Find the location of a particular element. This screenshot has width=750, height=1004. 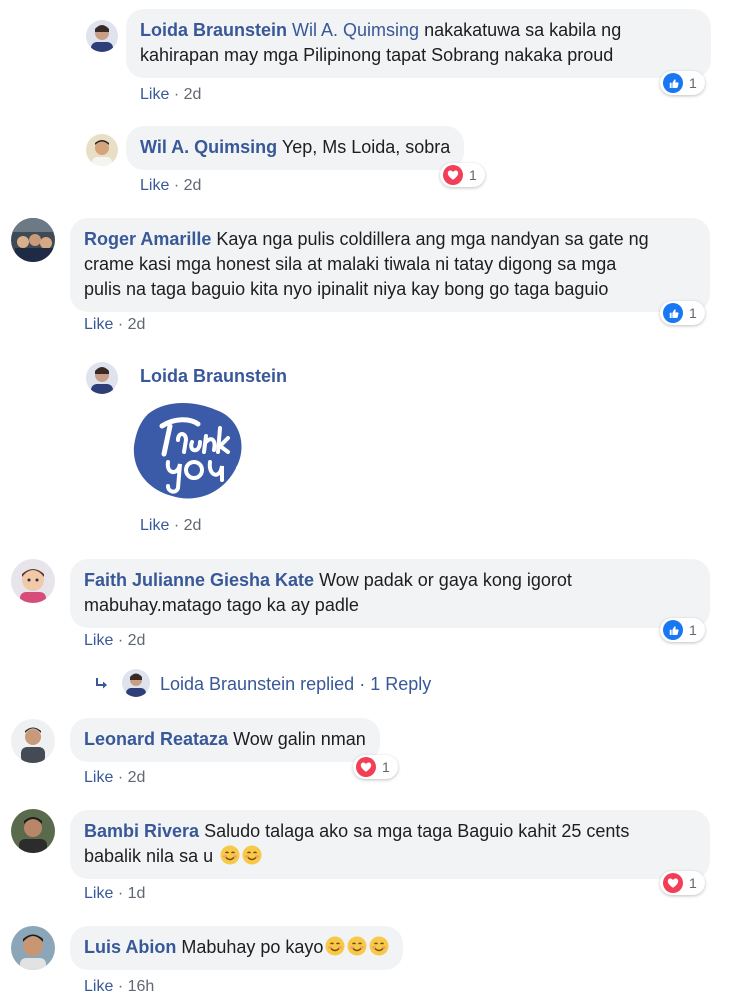

comment-author: Leonard Reataza is located at coordinates (156, 739).